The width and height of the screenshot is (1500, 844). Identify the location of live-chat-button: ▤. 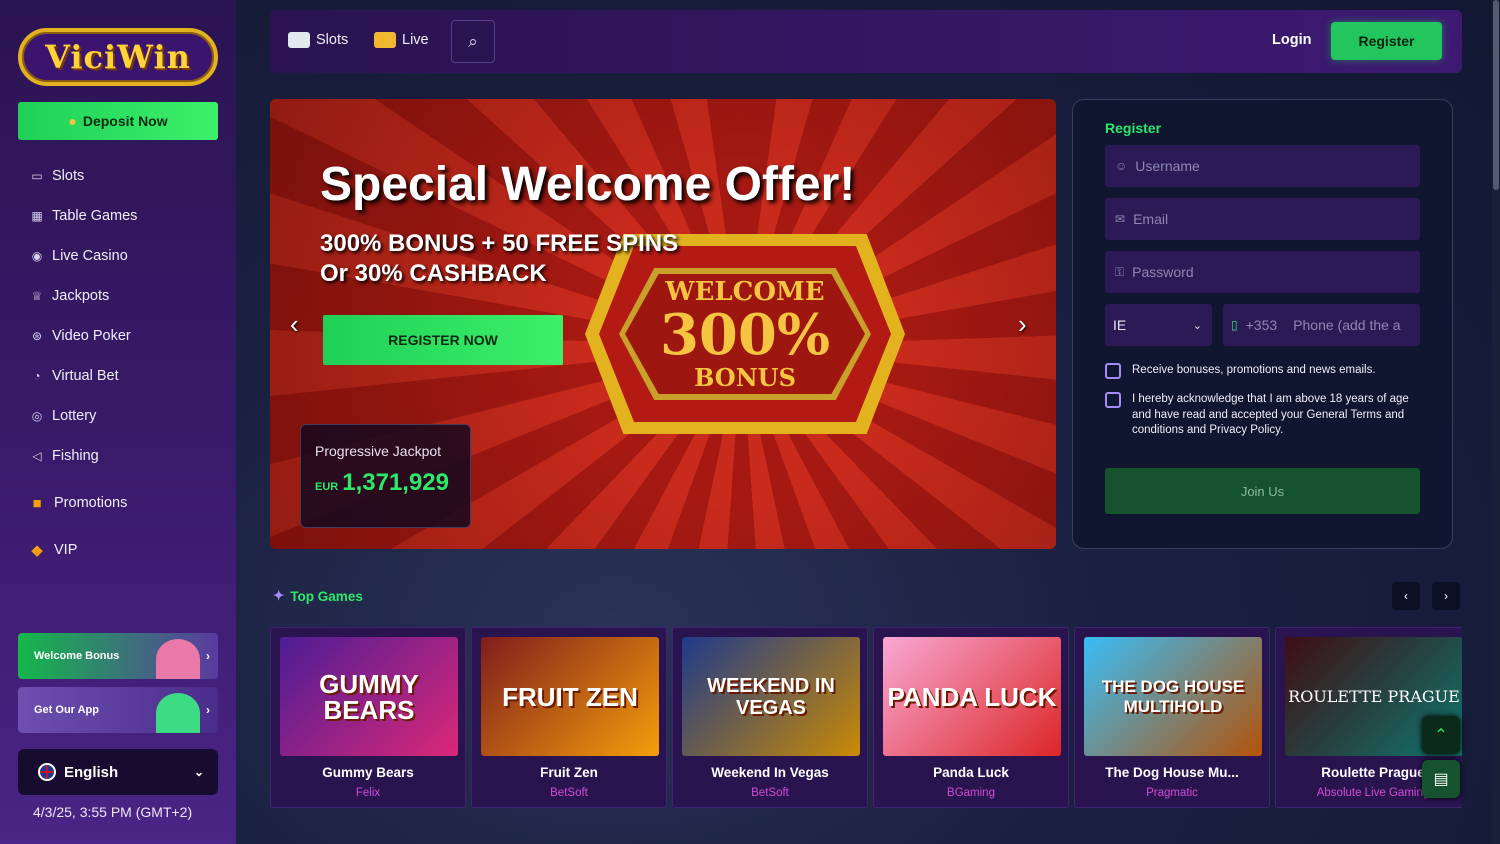
(1441, 779).